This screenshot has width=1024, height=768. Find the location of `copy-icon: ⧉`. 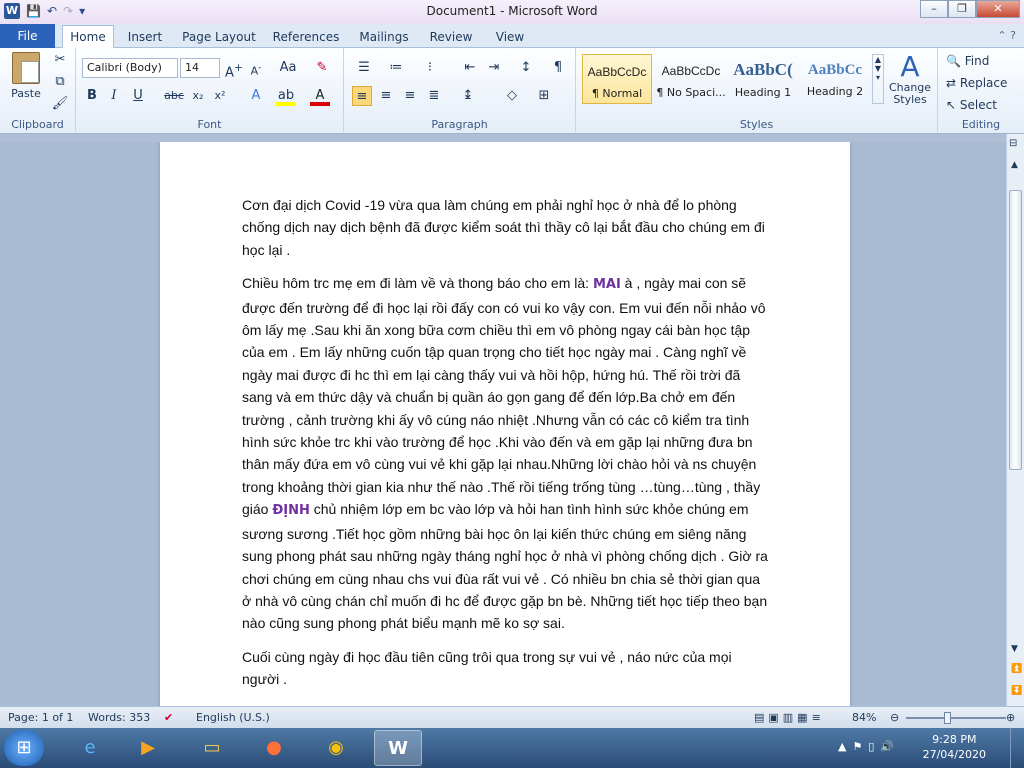

copy-icon: ⧉ is located at coordinates (60, 82).